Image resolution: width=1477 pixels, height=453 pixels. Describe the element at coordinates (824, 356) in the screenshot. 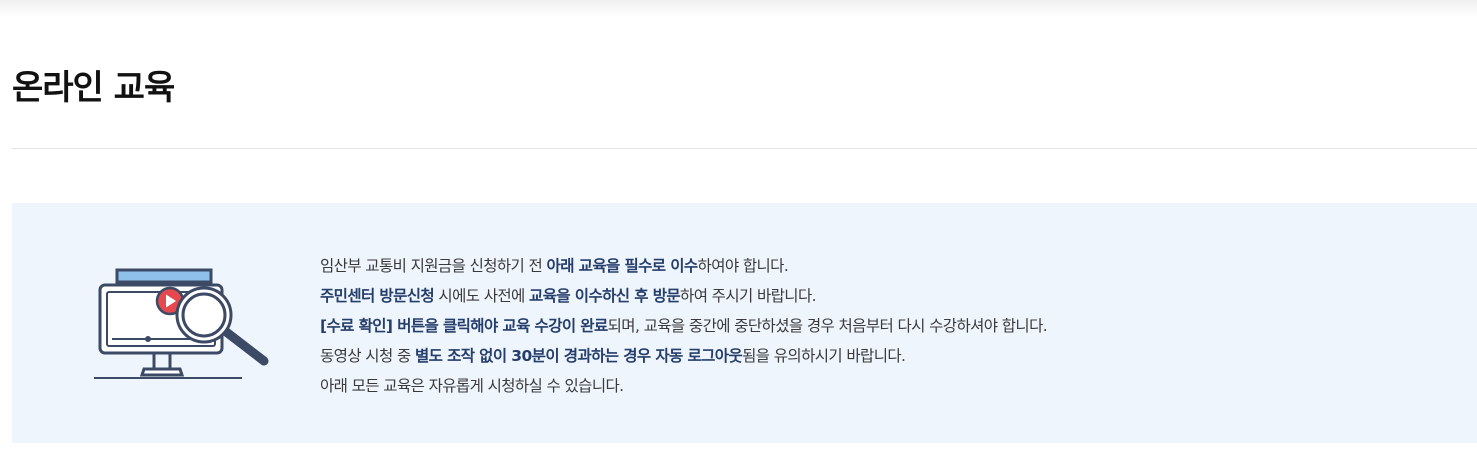

I see `notice-text-segment: 됨을 유의하시기 바랍니다.` at that location.